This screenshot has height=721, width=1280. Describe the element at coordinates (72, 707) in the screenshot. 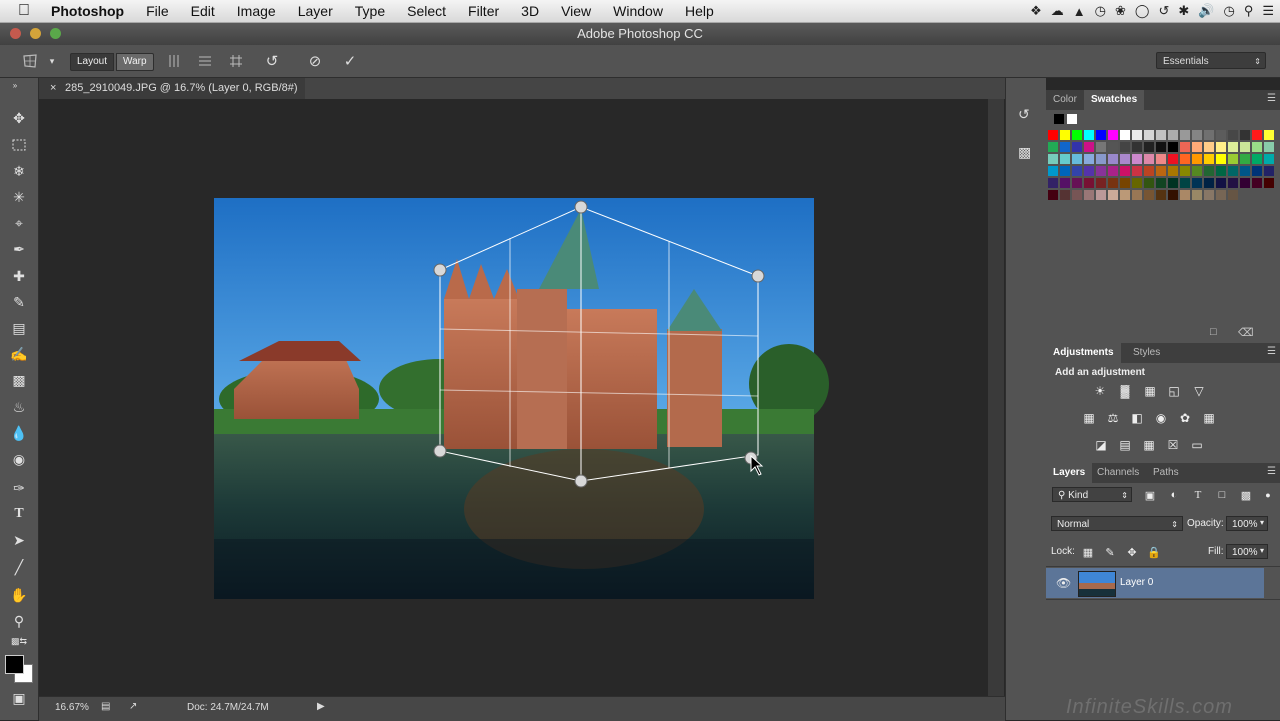

I see `zoom-level: 16.67%` at that location.